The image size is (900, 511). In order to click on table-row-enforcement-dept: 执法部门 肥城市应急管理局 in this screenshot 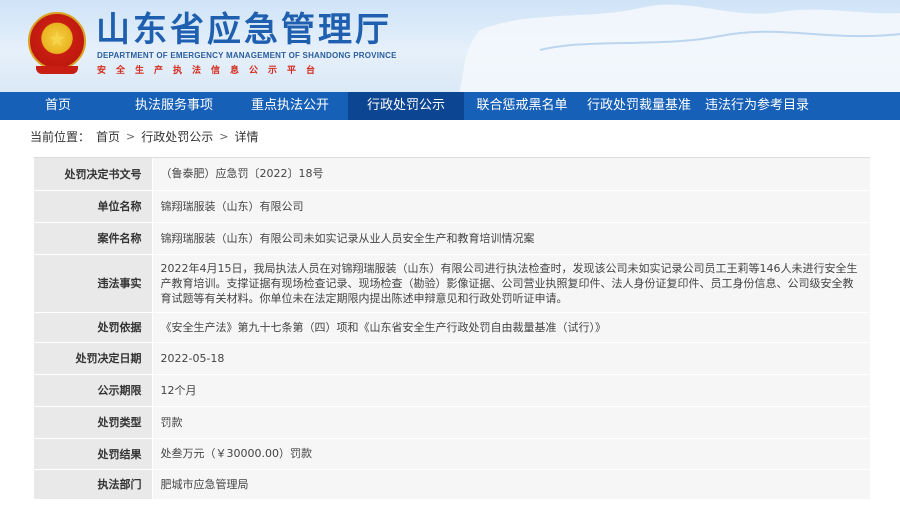, I will do `click(452, 484)`.